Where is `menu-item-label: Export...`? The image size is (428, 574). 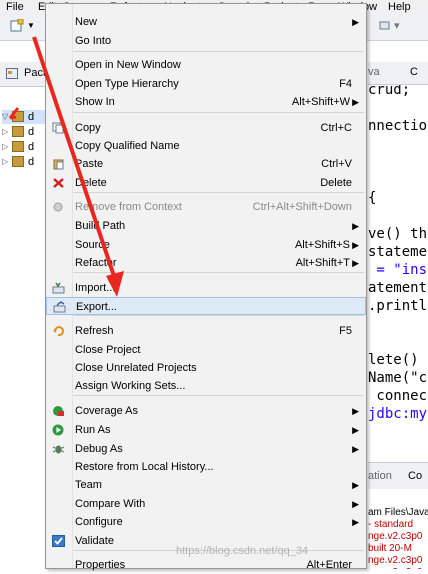 menu-item-label: Export... is located at coordinates (96, 307).